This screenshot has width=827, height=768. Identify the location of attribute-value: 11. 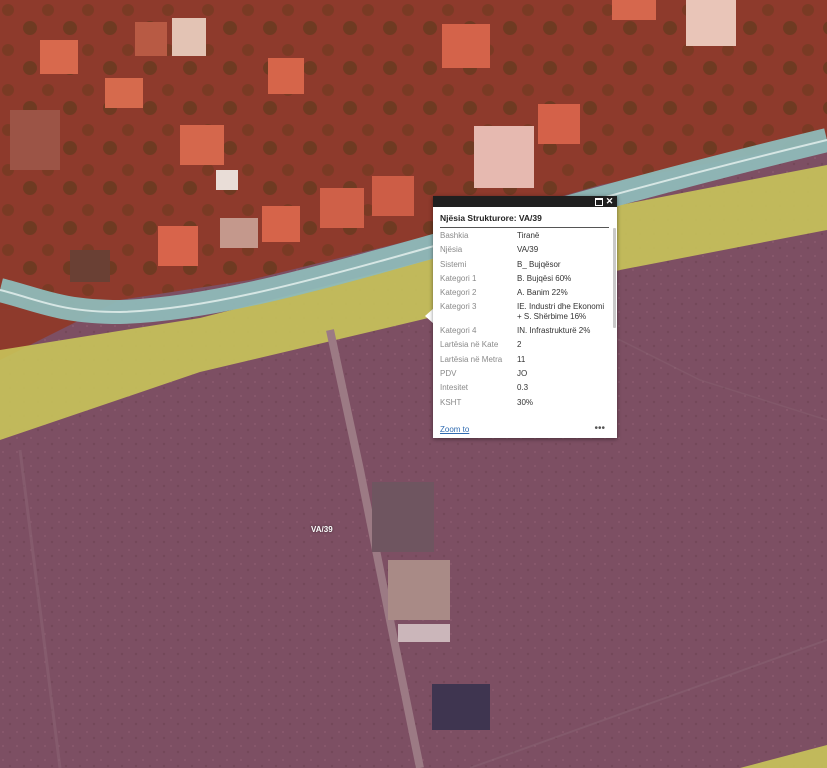
(521, 359).